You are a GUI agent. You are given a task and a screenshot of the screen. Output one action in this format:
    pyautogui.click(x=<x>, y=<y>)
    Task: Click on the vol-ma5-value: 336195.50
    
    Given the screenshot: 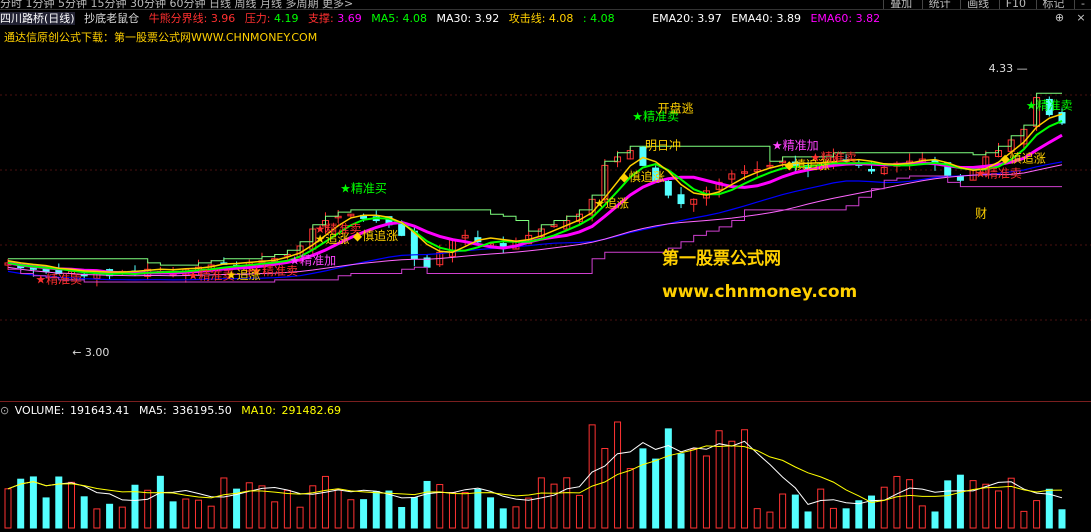 What is the action you would take?
    pyautogui.click(x=202, y=410)
    